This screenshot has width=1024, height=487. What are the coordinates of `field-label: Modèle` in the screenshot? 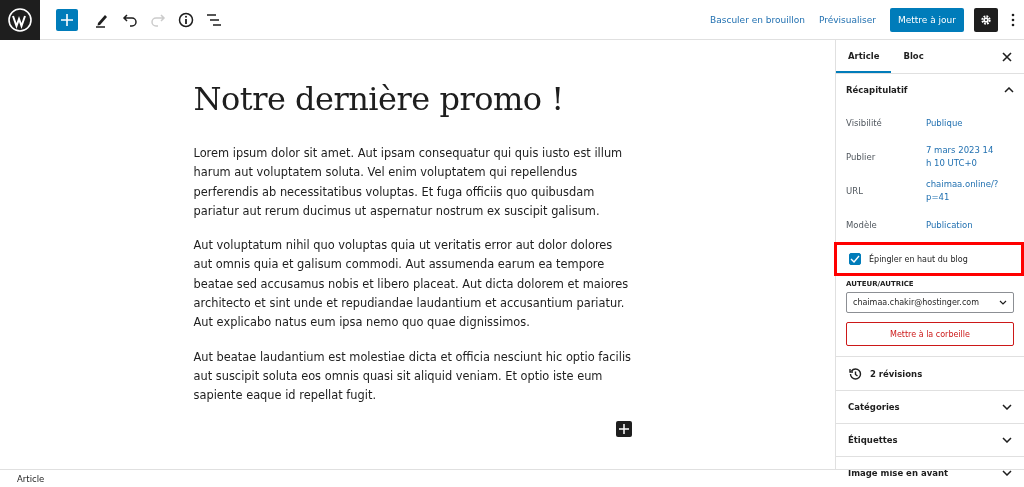 It's located at (862, 225).